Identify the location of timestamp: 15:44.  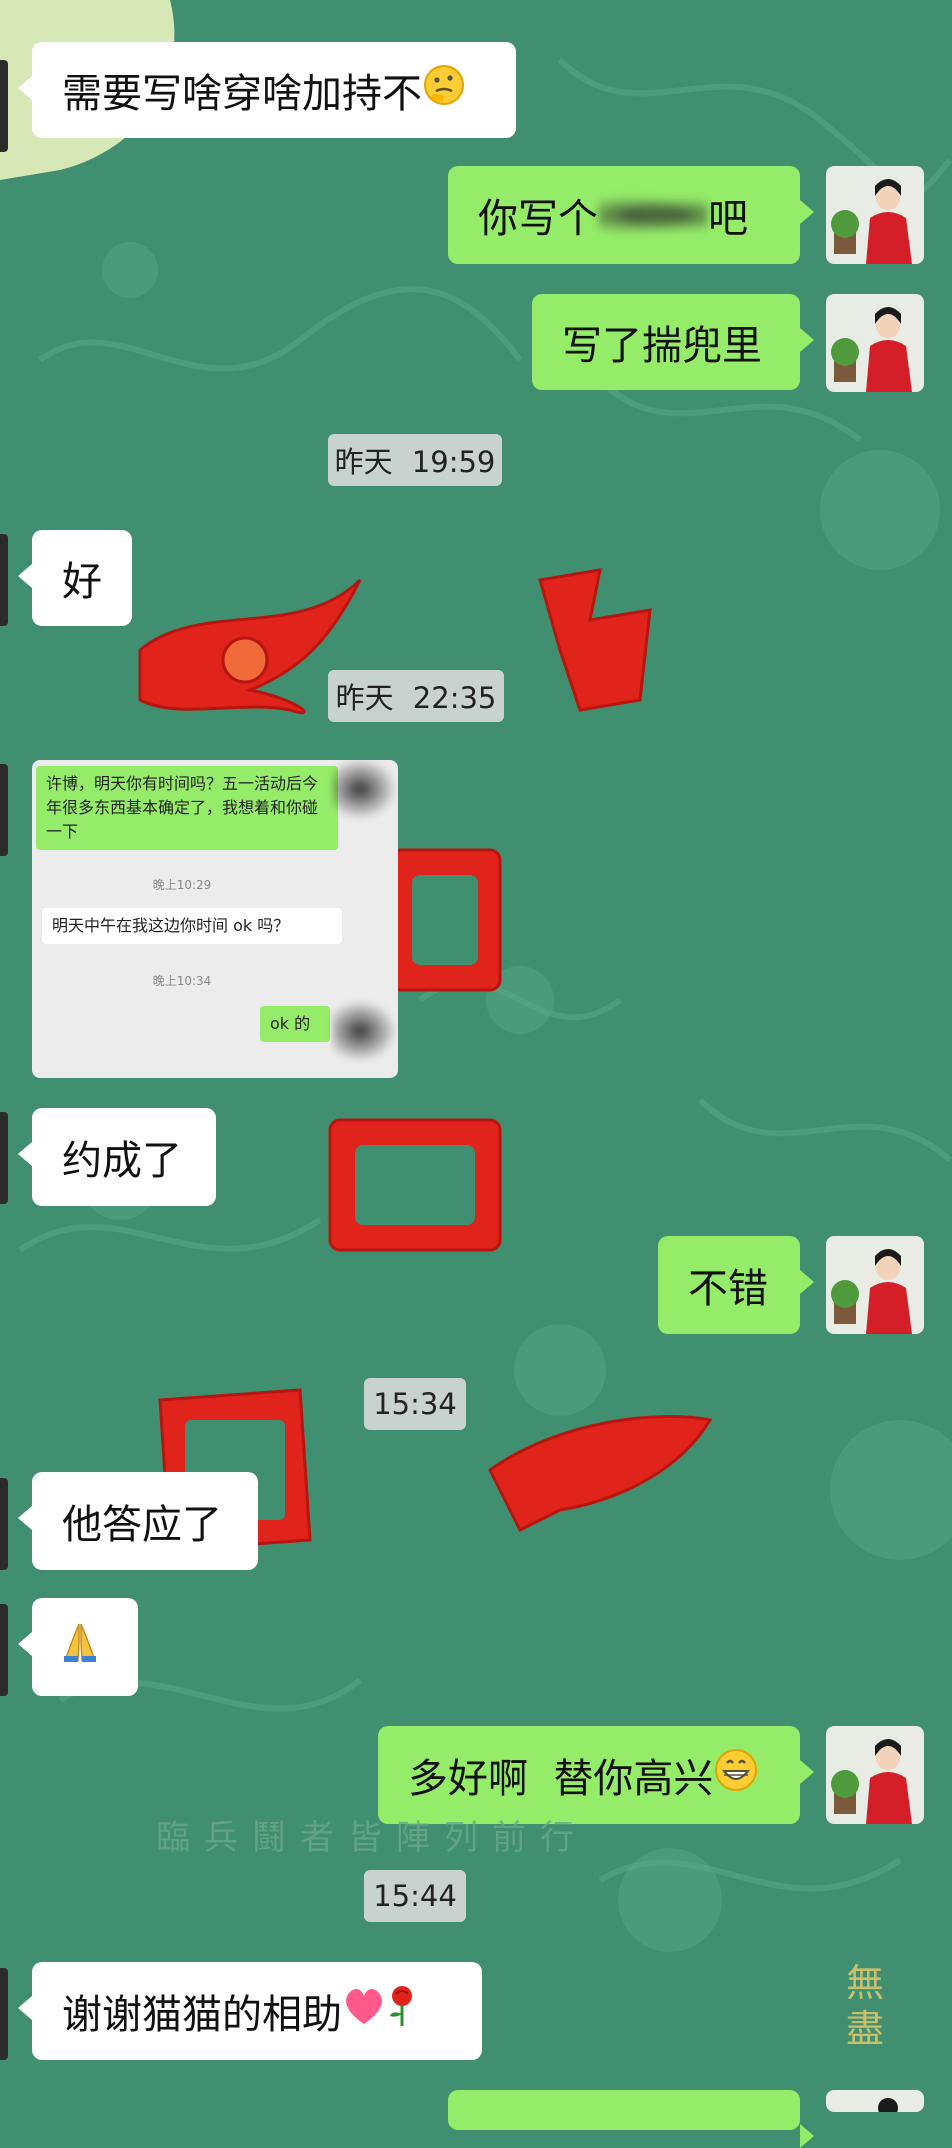
(415, 1896).